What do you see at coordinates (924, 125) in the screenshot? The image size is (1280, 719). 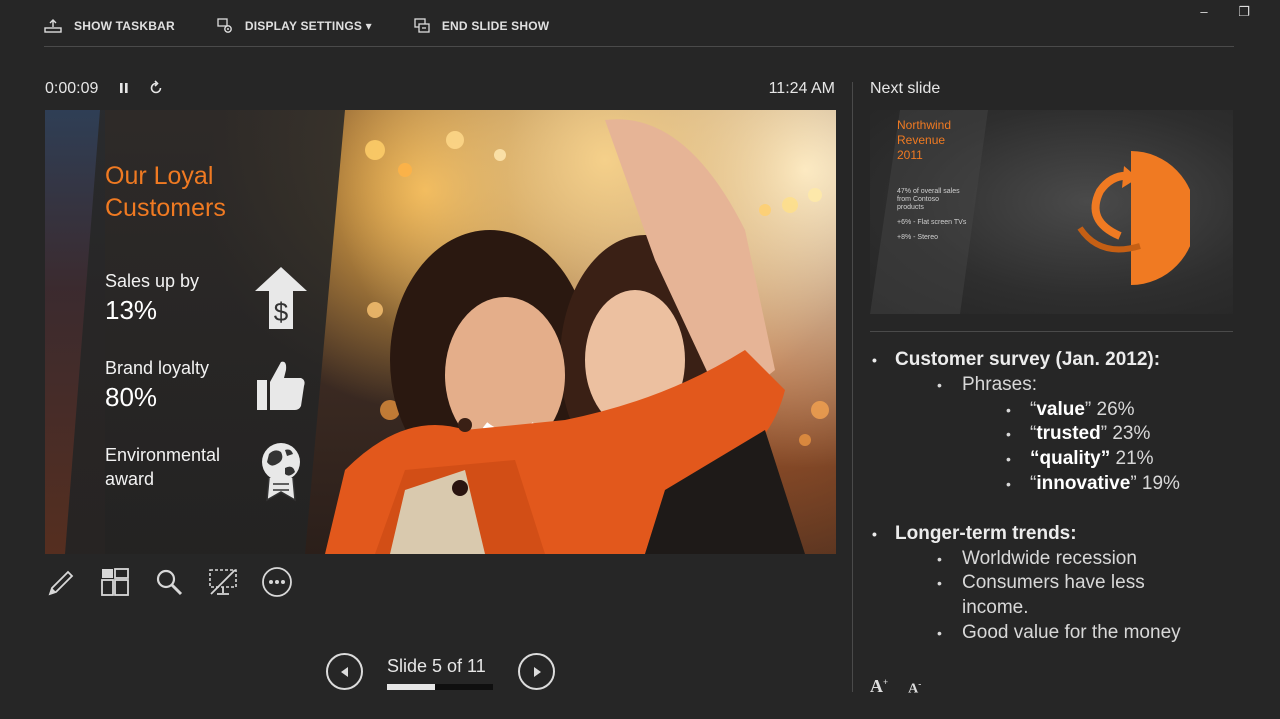 I see `next-slide-title-line-1: Northwind` at bounding box center [924, 125].